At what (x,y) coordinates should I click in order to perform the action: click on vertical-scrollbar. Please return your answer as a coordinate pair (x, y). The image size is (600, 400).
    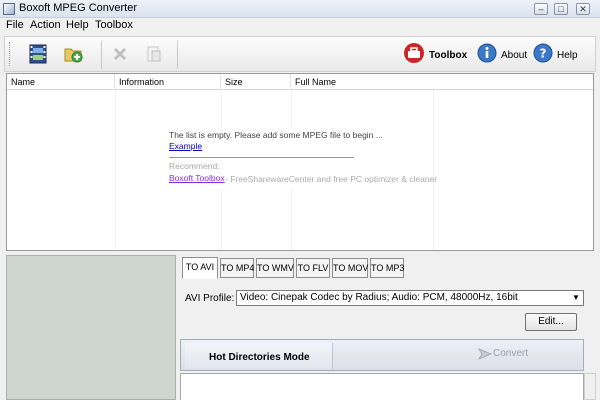
    Looking at the image, I should click on (590, 386).